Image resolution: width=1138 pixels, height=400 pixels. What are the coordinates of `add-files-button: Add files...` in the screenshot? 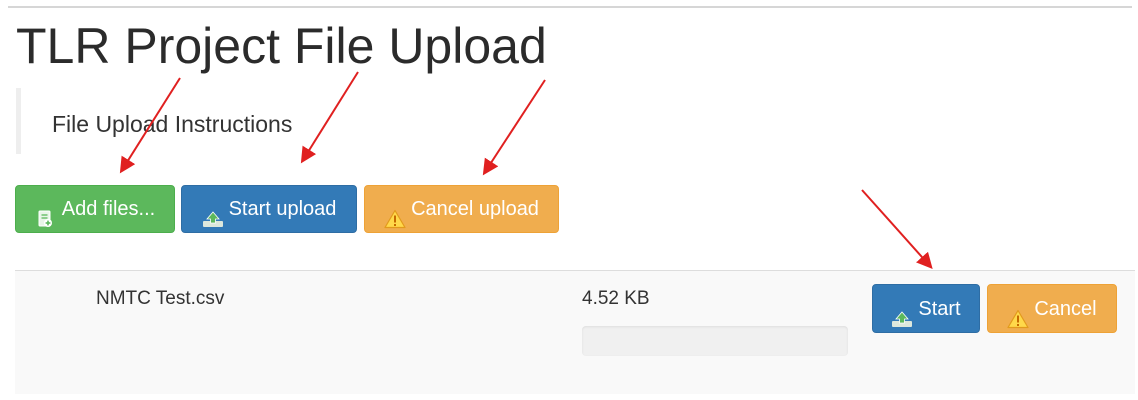 It's located at (95, 209).